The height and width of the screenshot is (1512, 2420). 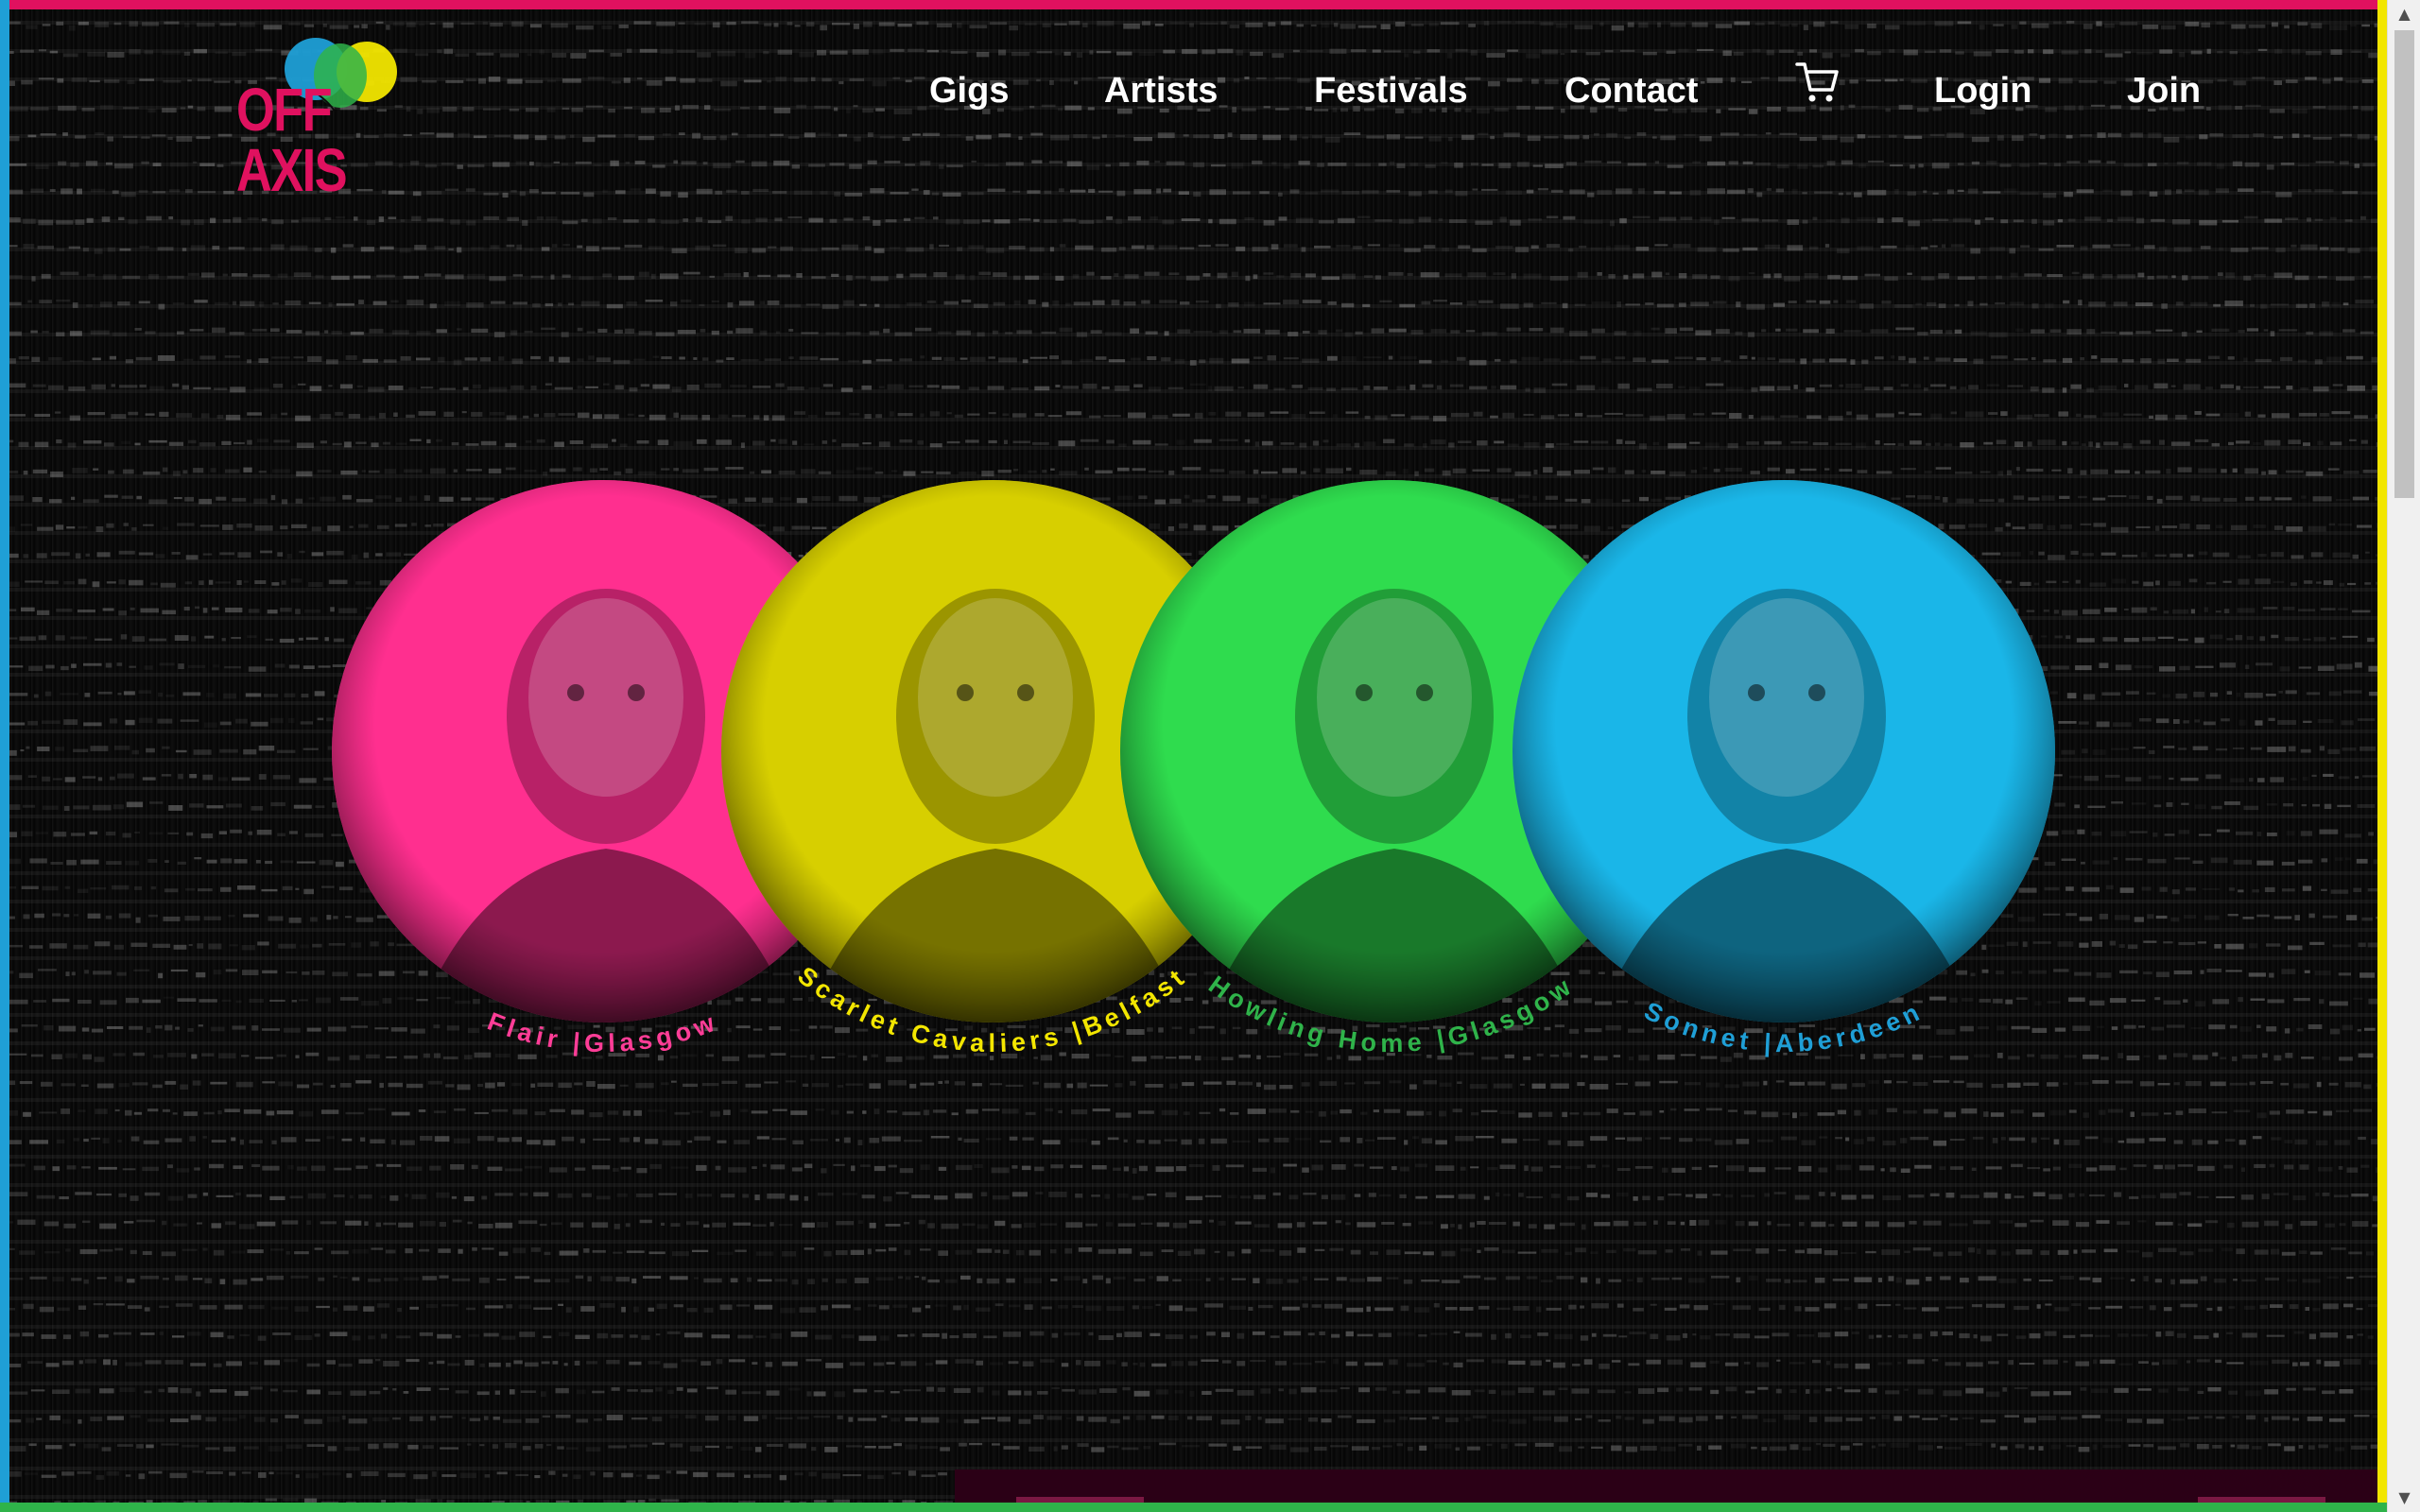 What do you see at coordinates (2404, 14) in the screenshot?
I see `scroll-up-arrow-icon: ▲` at bounding box center [2404, 14].